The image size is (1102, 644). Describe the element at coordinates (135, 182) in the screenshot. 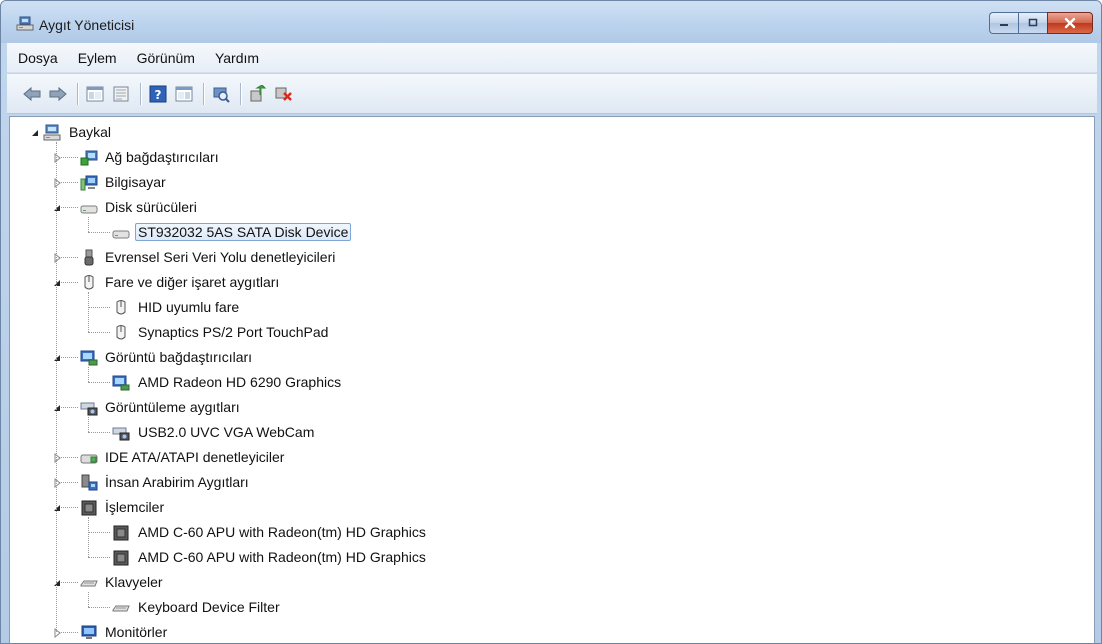

I see `tree-node-label: Bilgisayar` at that location.